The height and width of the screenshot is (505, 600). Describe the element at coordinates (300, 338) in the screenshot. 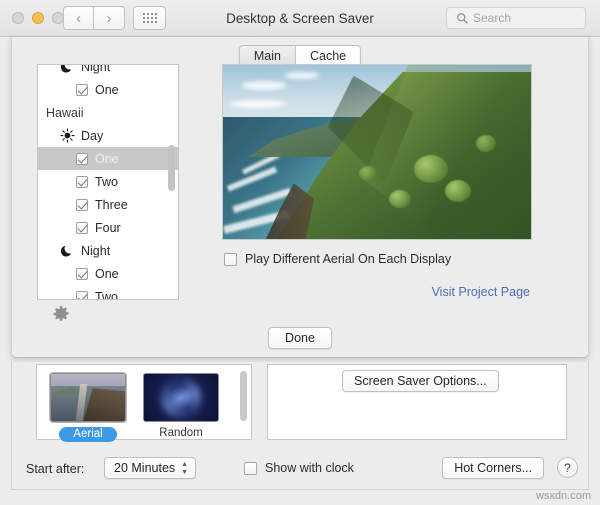

I see `done-button: Done` at that location.